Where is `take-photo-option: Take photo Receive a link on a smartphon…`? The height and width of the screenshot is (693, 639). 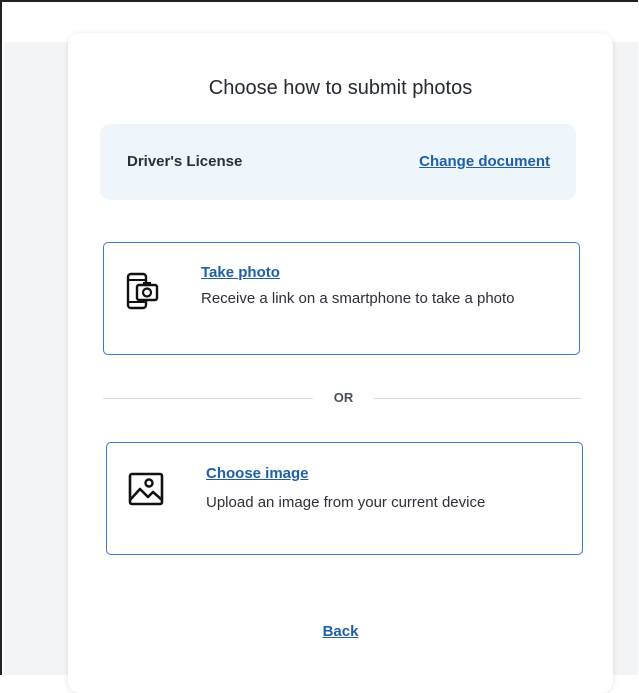
take-photo-option: Take photo Receive a link on a smartphon… is located at coordinates (341, 298).